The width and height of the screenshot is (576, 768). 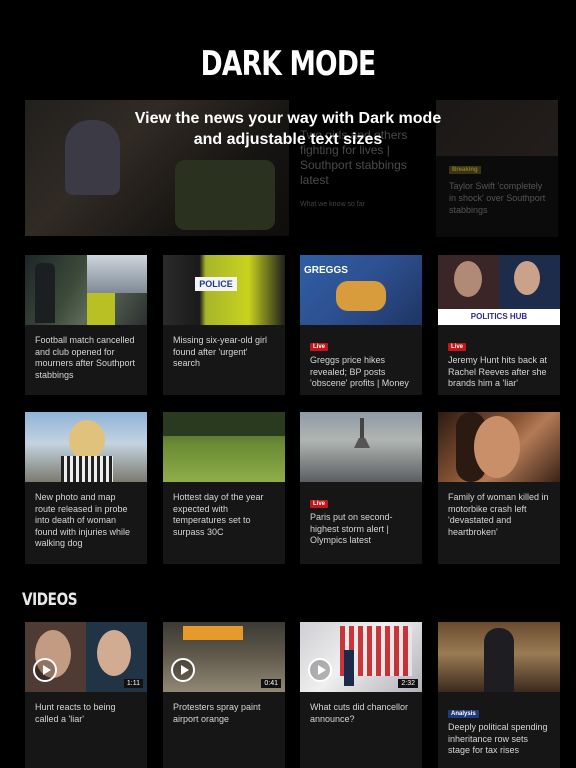 I want to click on studio-thumbnail: 2:32, so click(x=361, y=657).